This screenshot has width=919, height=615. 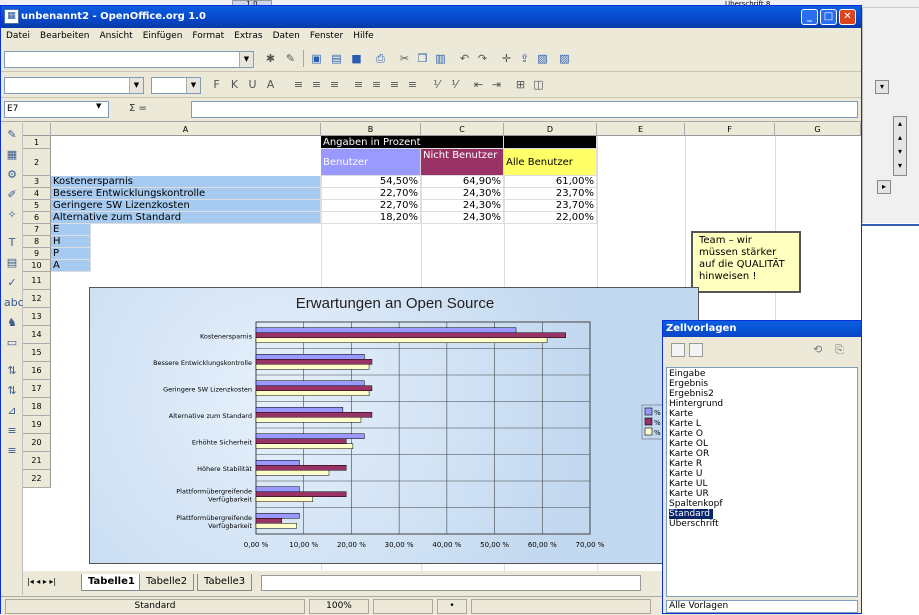 What do you see at coordinates (696, 350) in the screenshot?
I see `page-styles-icon` at bounding box center [696, 350].